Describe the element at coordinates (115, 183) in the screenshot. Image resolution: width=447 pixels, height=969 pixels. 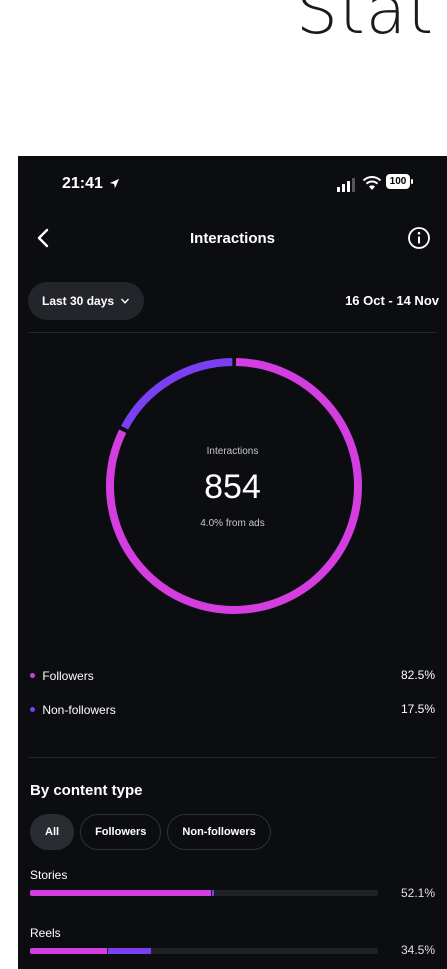
I see `location-arrow-icon` at that location.